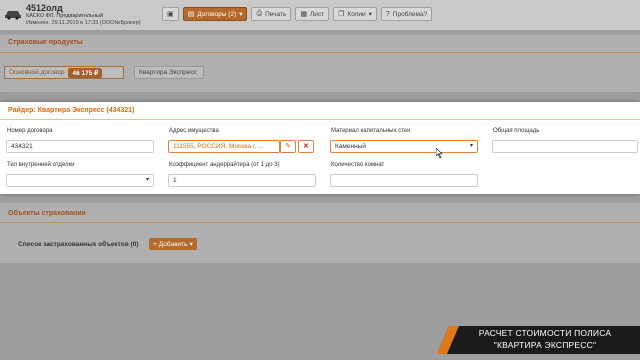  What do you see at coordinates (410, 14) in the screenshot?
I see `problem-label: Проблема?` at bounding box center [410, 14].